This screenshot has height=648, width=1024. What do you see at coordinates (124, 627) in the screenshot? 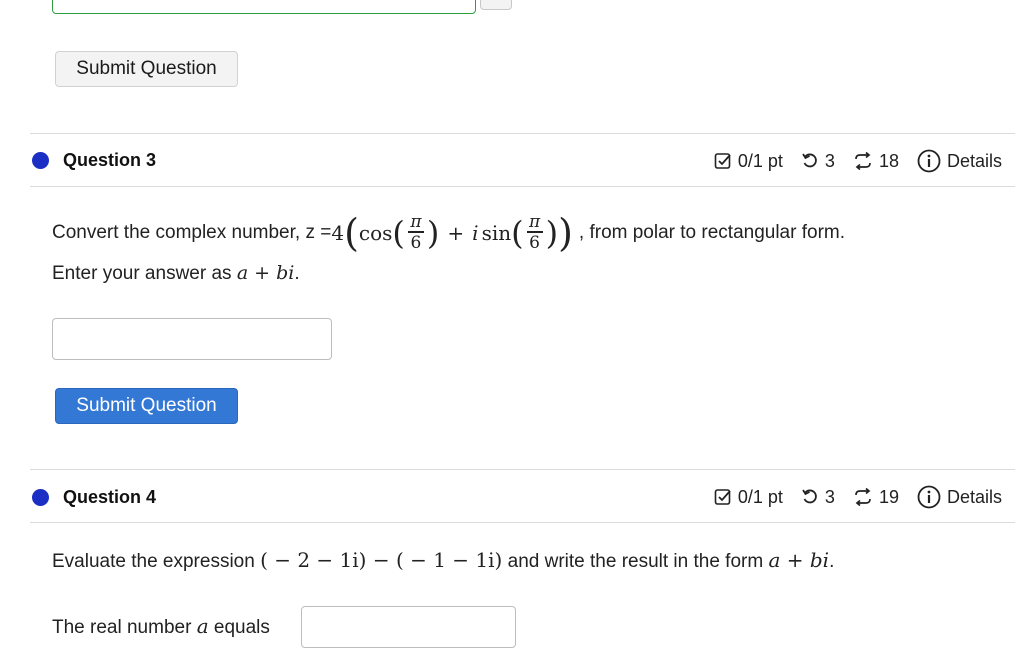
I see `real-label-text: The real number` at bounding box center [124, 627].